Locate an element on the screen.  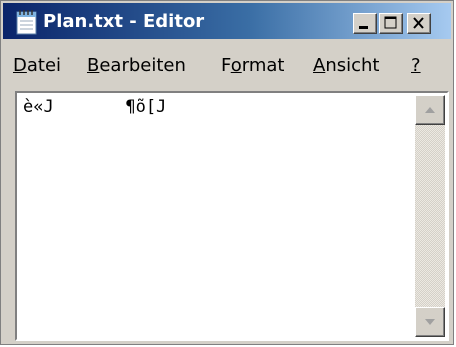
window-title: Plan.txt - Editor is located at coordinates (124, 21).